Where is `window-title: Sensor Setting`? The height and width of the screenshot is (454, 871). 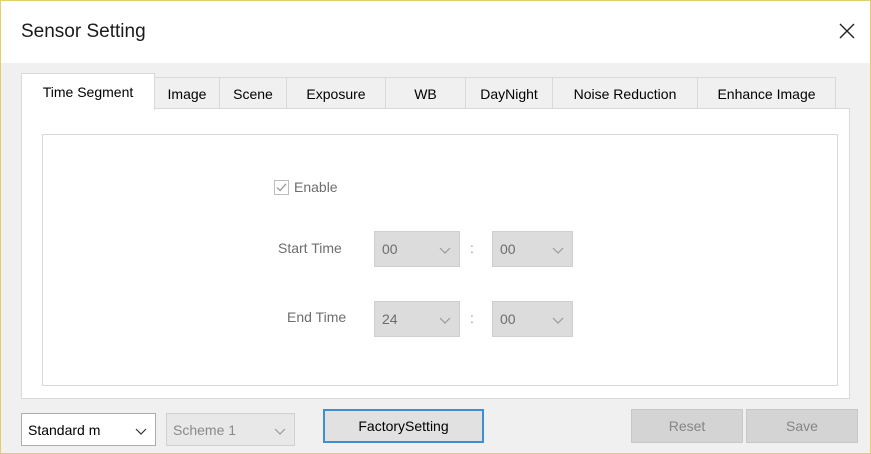
window-title: Sensor Setting is located at coordinates (83, 31).